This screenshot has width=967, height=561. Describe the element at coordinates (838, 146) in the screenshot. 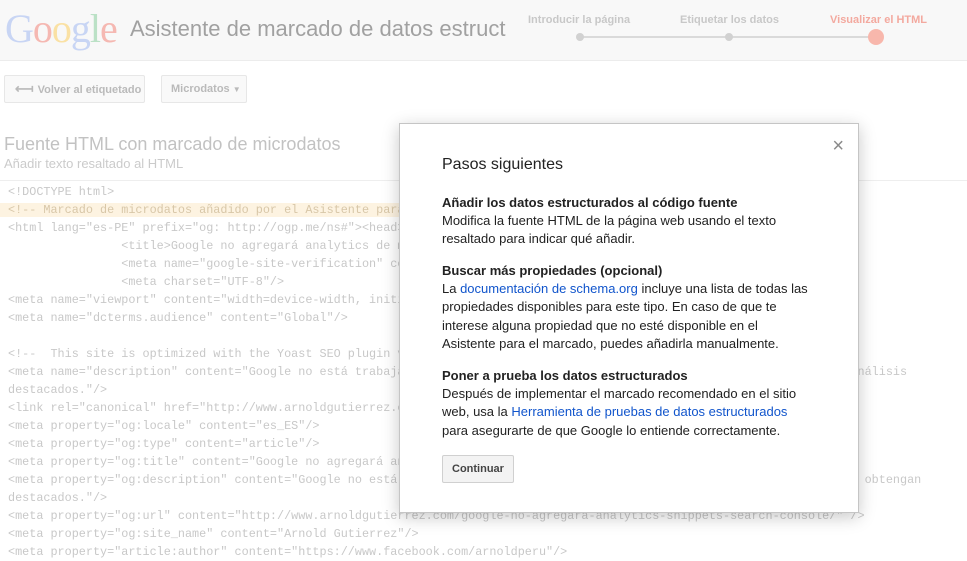

I see `close-icon: ×` at that location.